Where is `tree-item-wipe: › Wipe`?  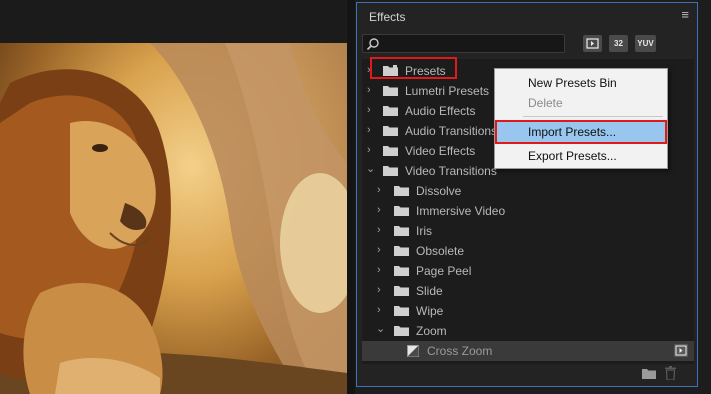
tree-item-wipe: › Wipe is located at coordinates (528, 311).